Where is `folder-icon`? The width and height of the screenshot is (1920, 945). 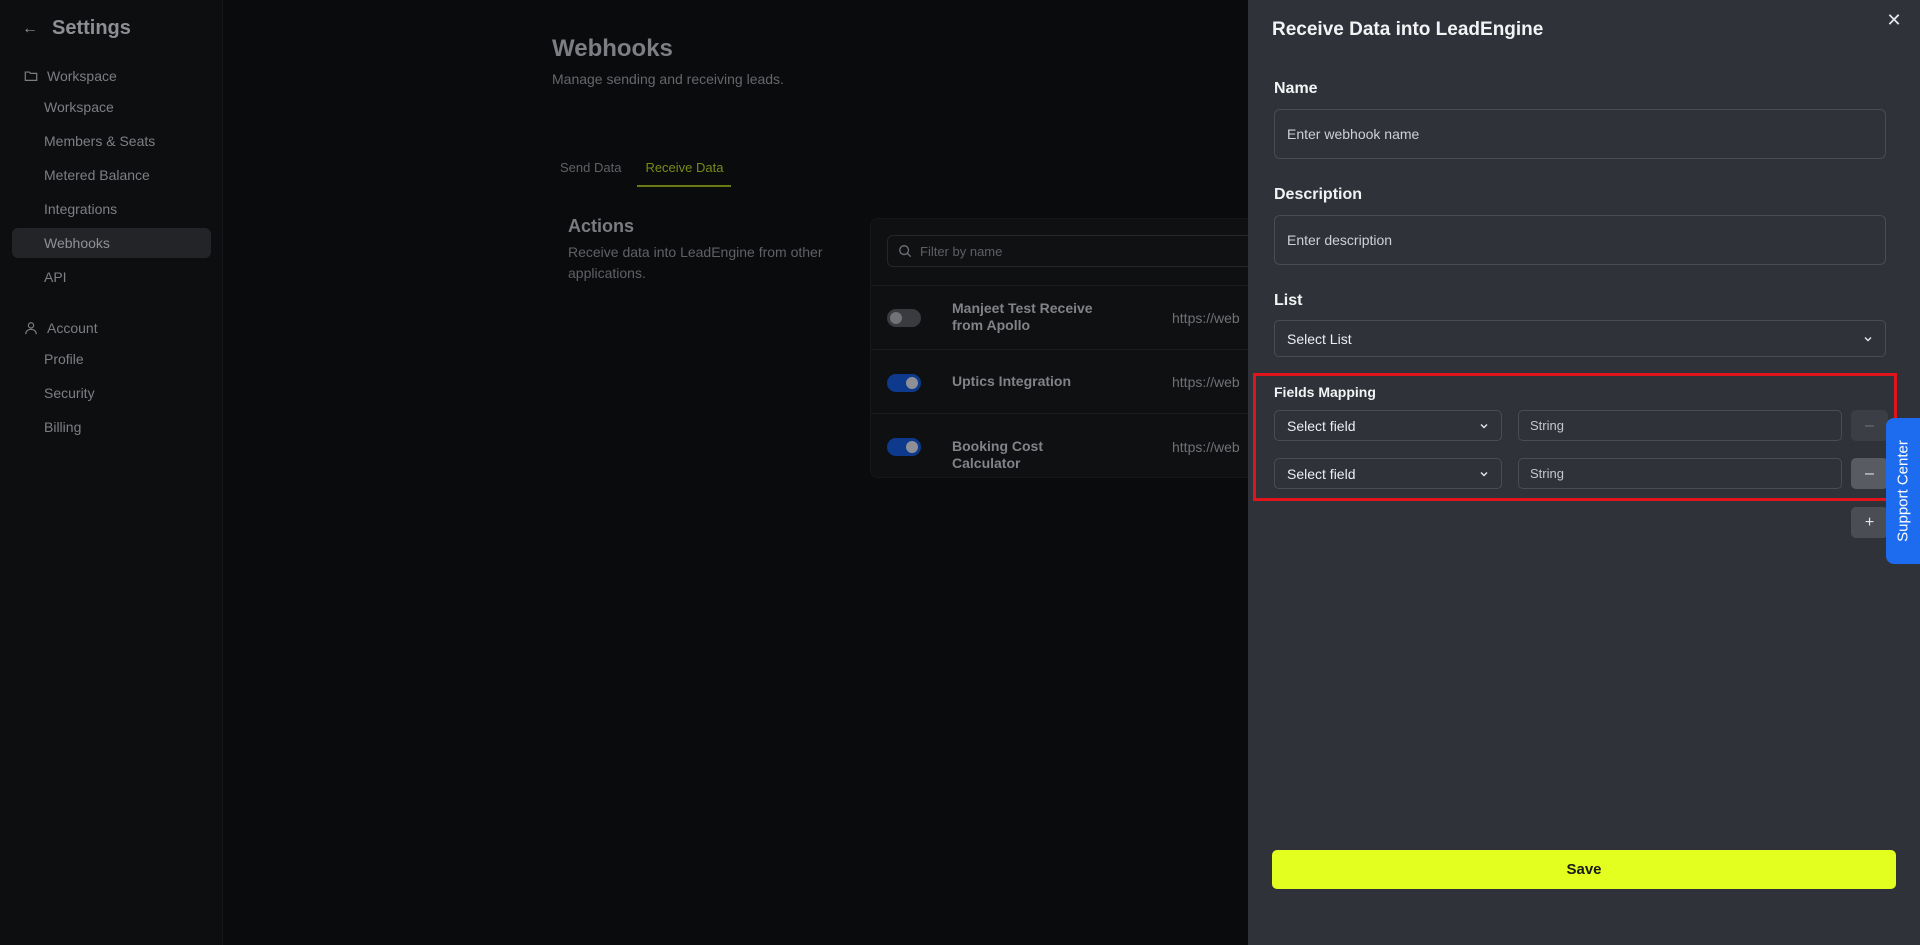
folder-icon is located at coordinates (31, 76).